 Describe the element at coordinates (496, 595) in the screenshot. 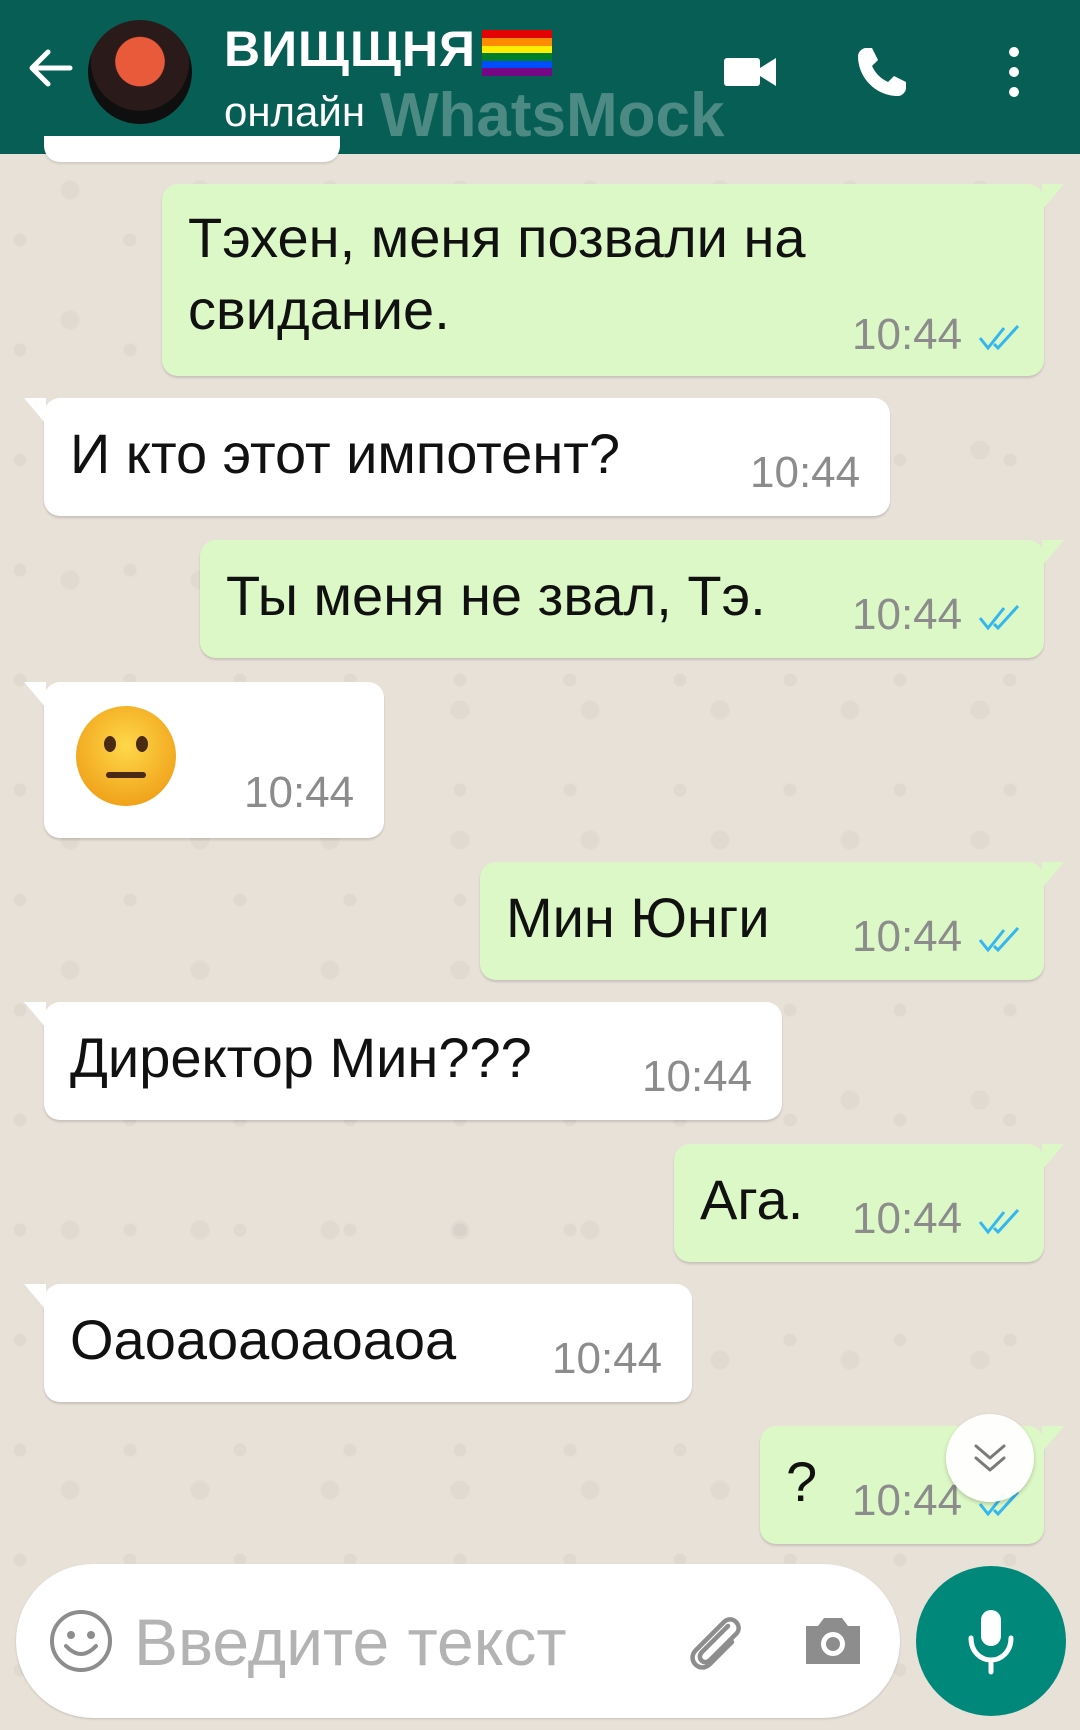

I see `message-text: Ты меня не звал, Тэ.` at that location.